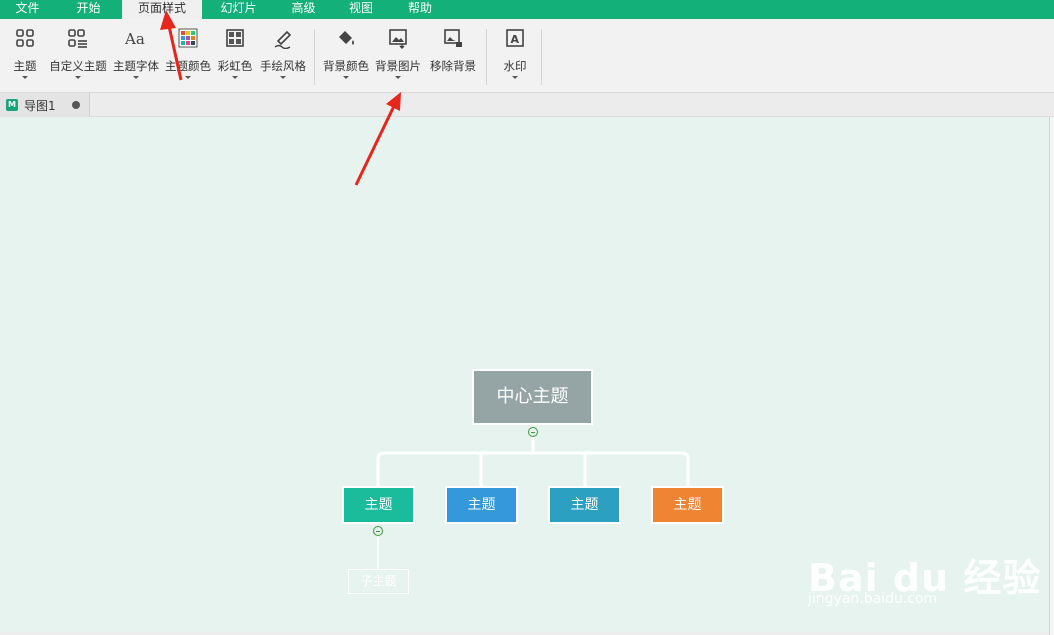 This screenshot has width=1054, height=635. I want to click on topic-node-1: 主题, so click(378, 505).